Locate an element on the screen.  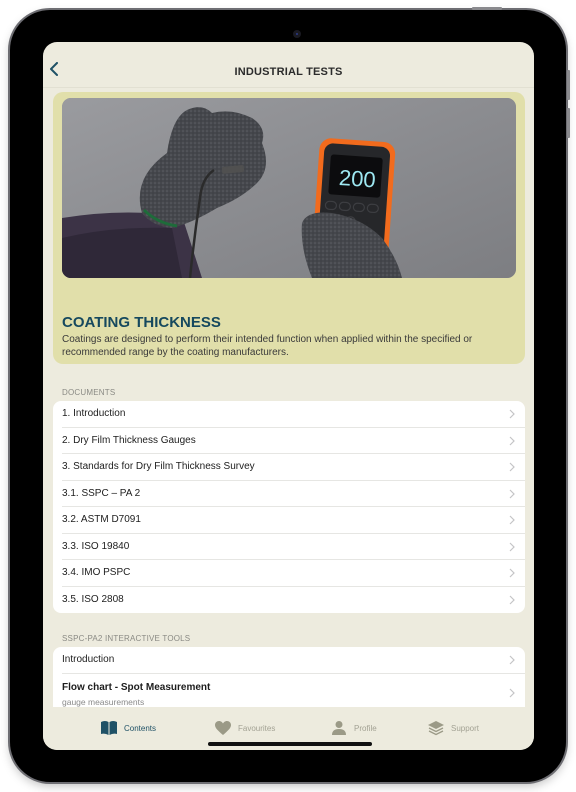
section-title: COATING THICKNESS is located at coordinates (141, 322).